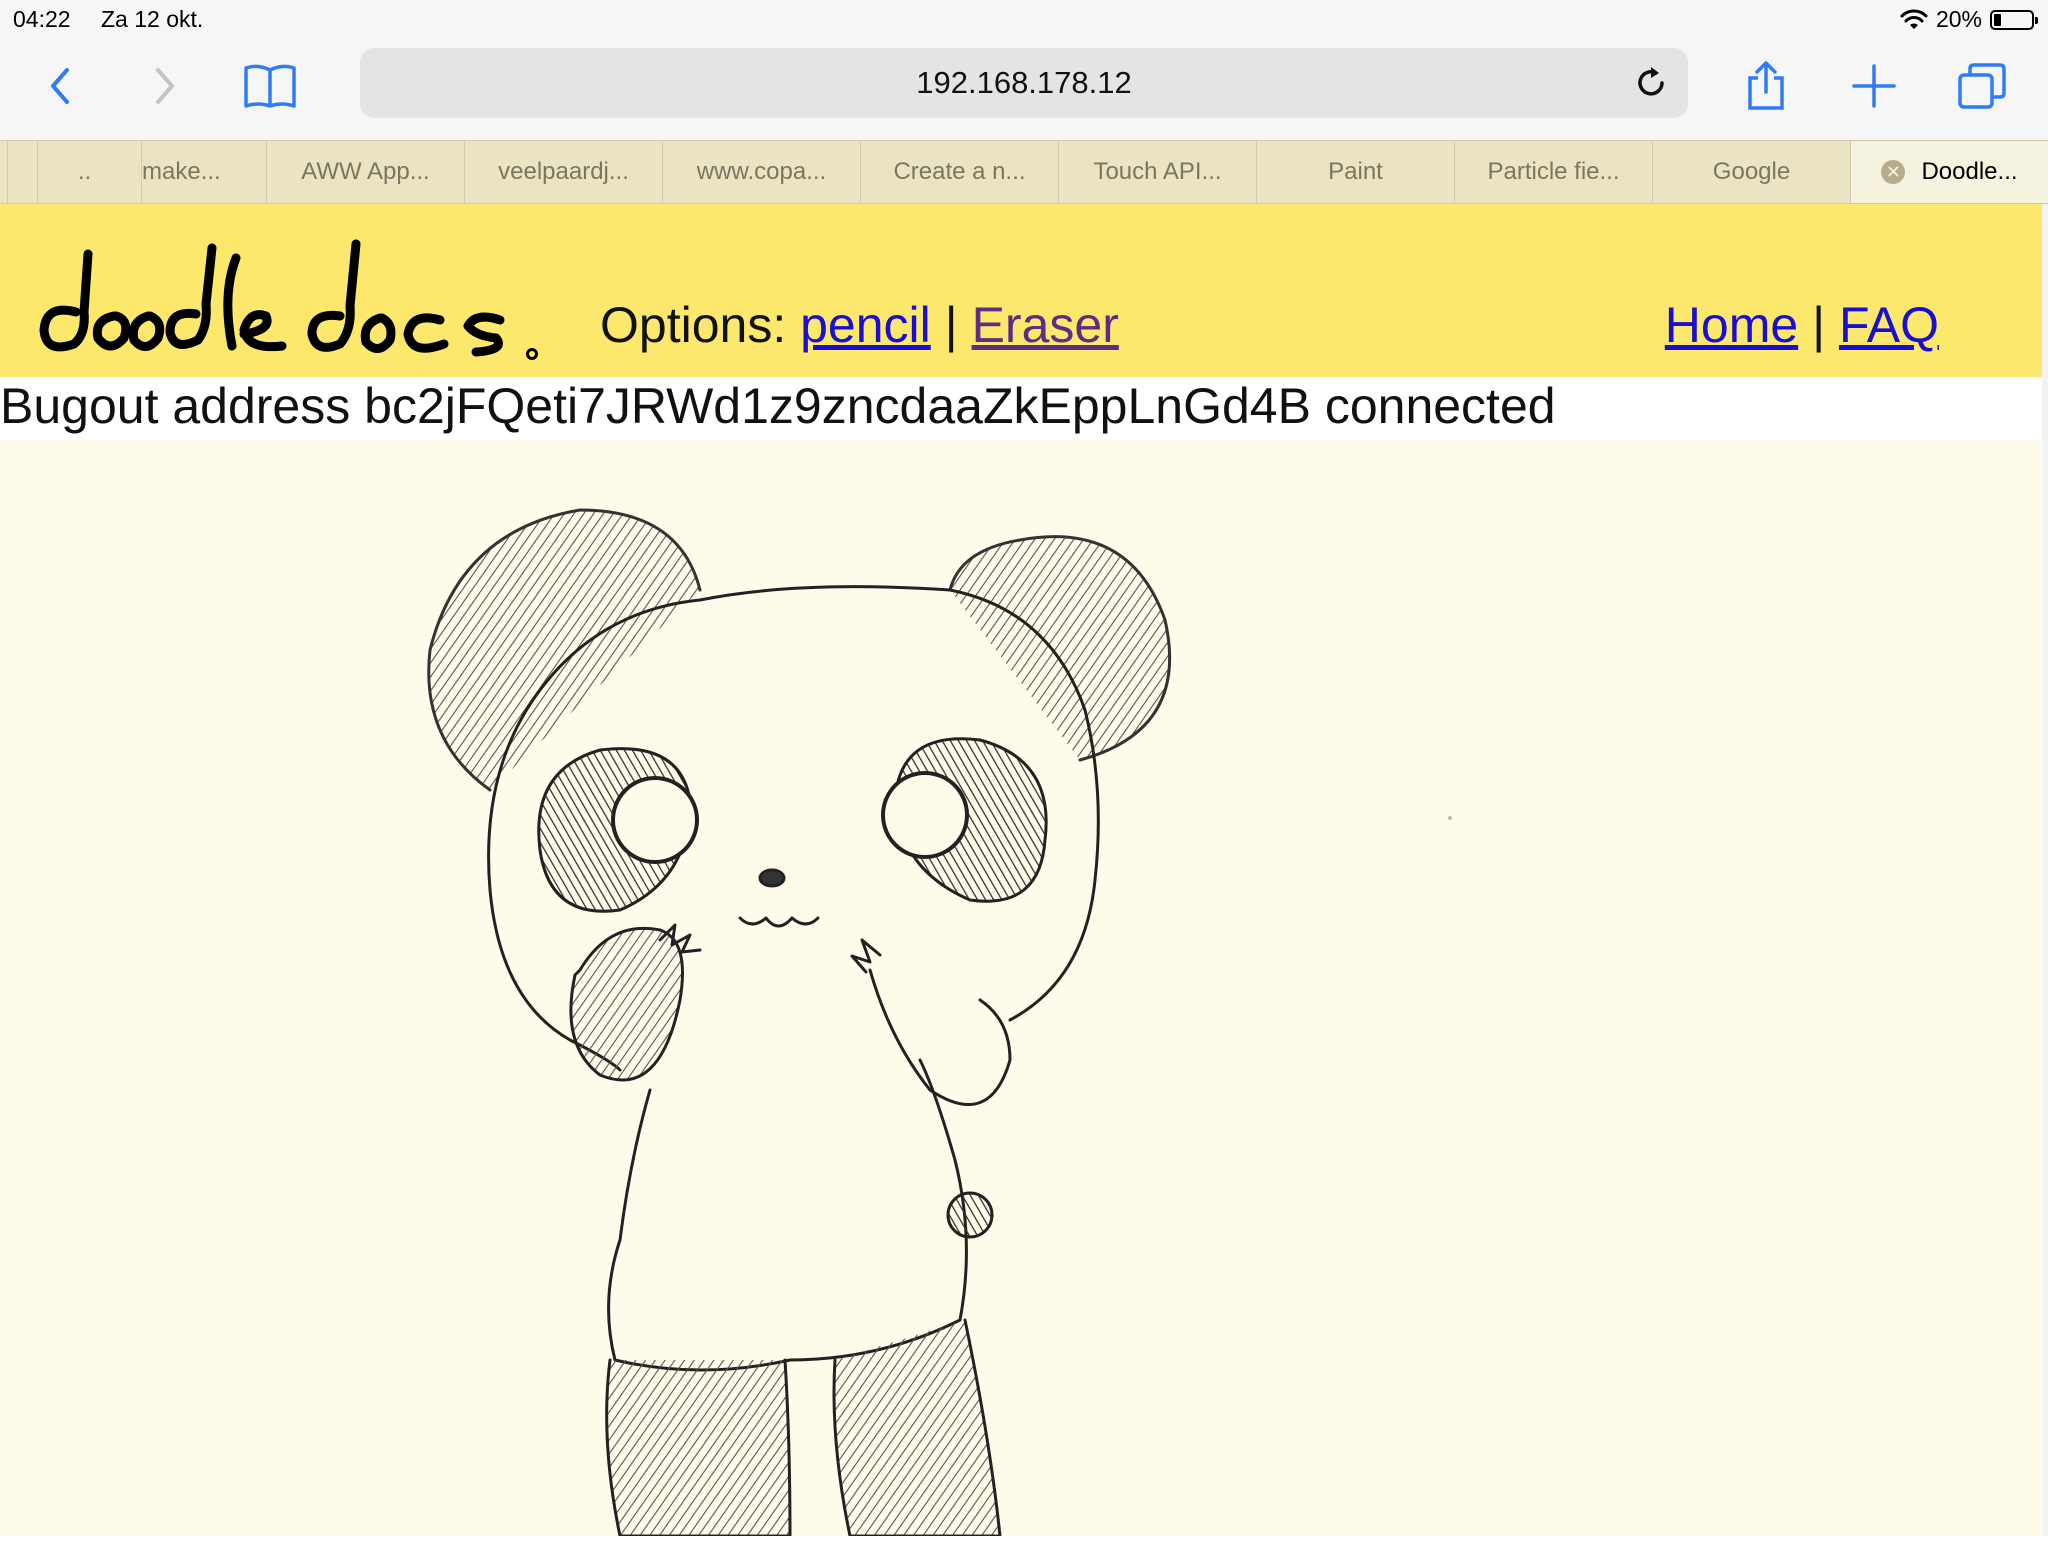  I want to click on status-right: 20%, so click(1969, 19).